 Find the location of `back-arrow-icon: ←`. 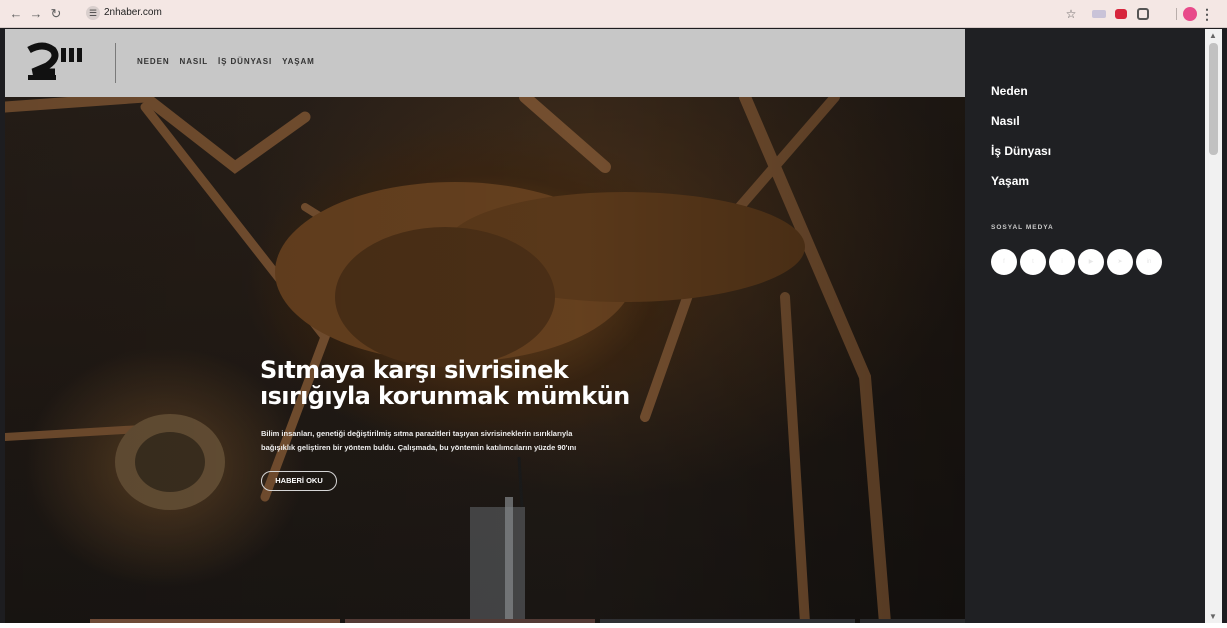

back-arrow-icon: ← is located at coordinates (16, 14).